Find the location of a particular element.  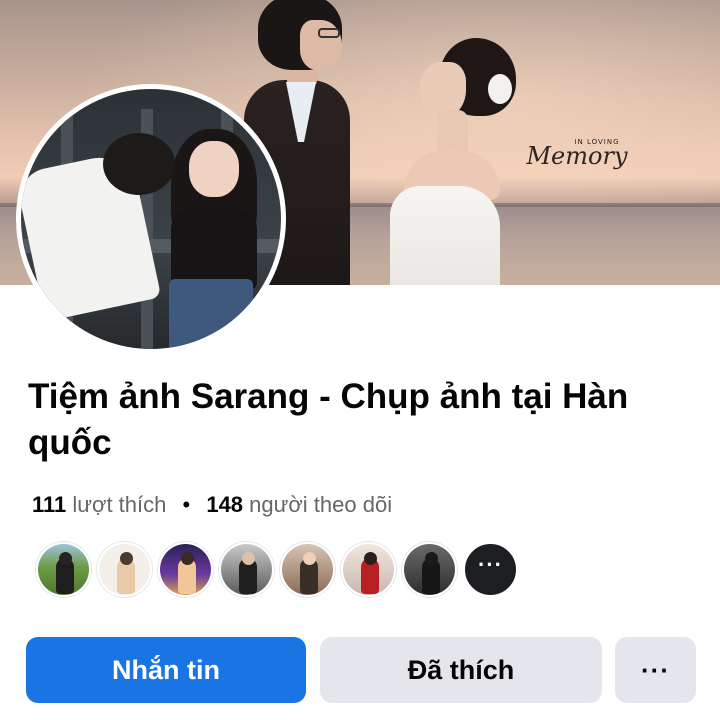

liked-button: Đã thích is located at coordinates (461, 670).